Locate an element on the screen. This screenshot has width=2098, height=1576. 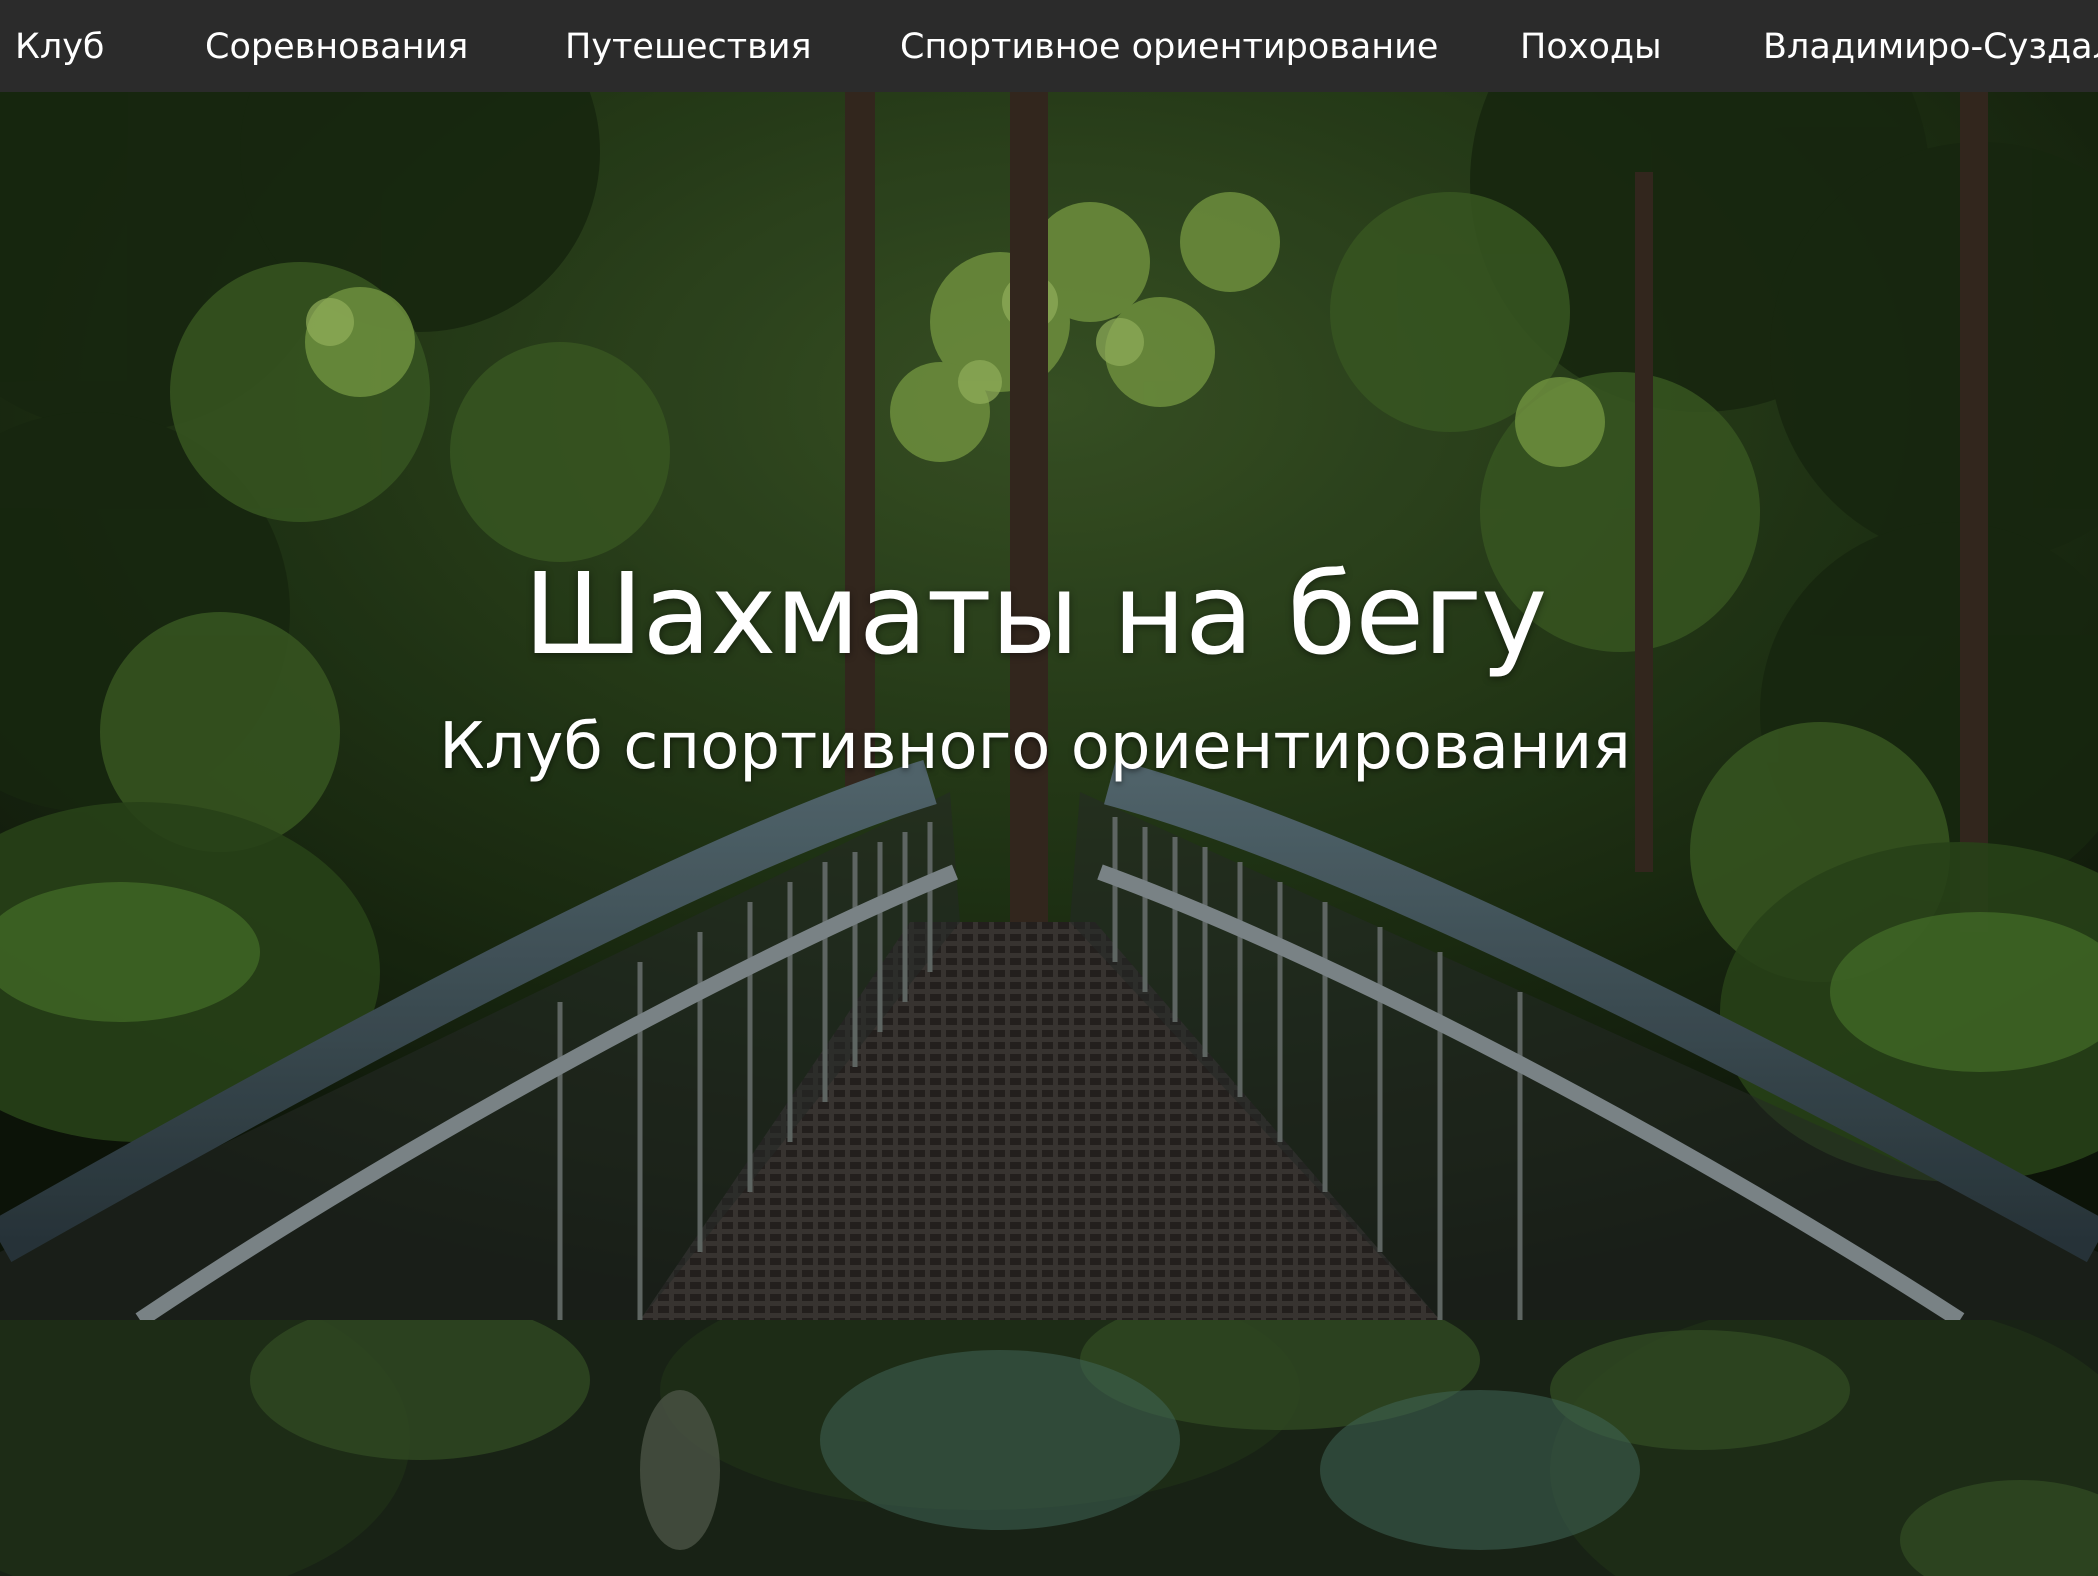
nav-item-club: Клуб is located at coordinates (60, 46).